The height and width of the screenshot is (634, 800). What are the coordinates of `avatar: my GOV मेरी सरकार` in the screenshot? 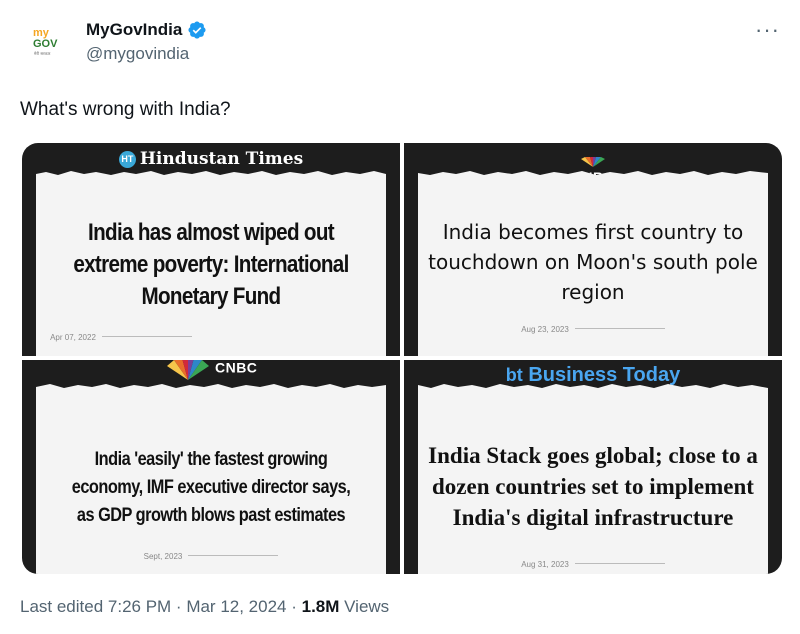 It's located at (45, 41).